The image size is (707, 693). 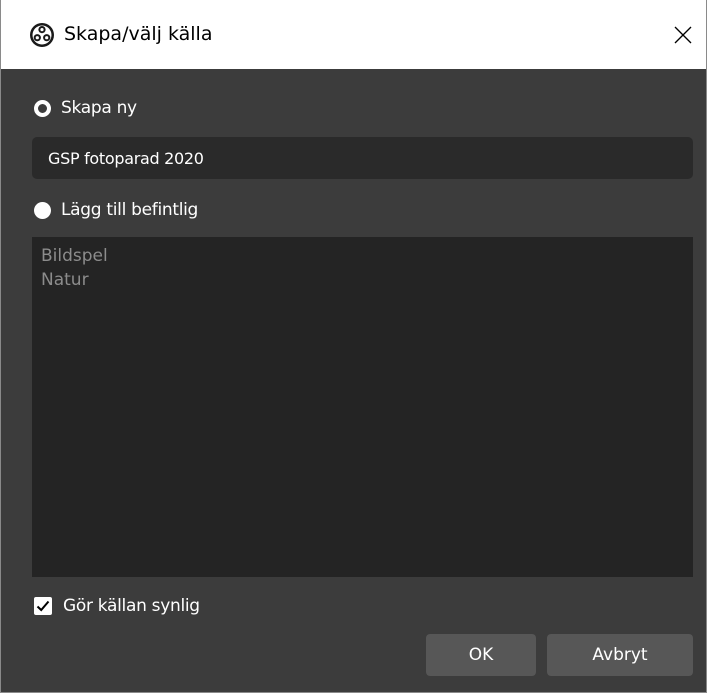 I want to click on list-item-natur: Natur, so click(x=362, y=280).